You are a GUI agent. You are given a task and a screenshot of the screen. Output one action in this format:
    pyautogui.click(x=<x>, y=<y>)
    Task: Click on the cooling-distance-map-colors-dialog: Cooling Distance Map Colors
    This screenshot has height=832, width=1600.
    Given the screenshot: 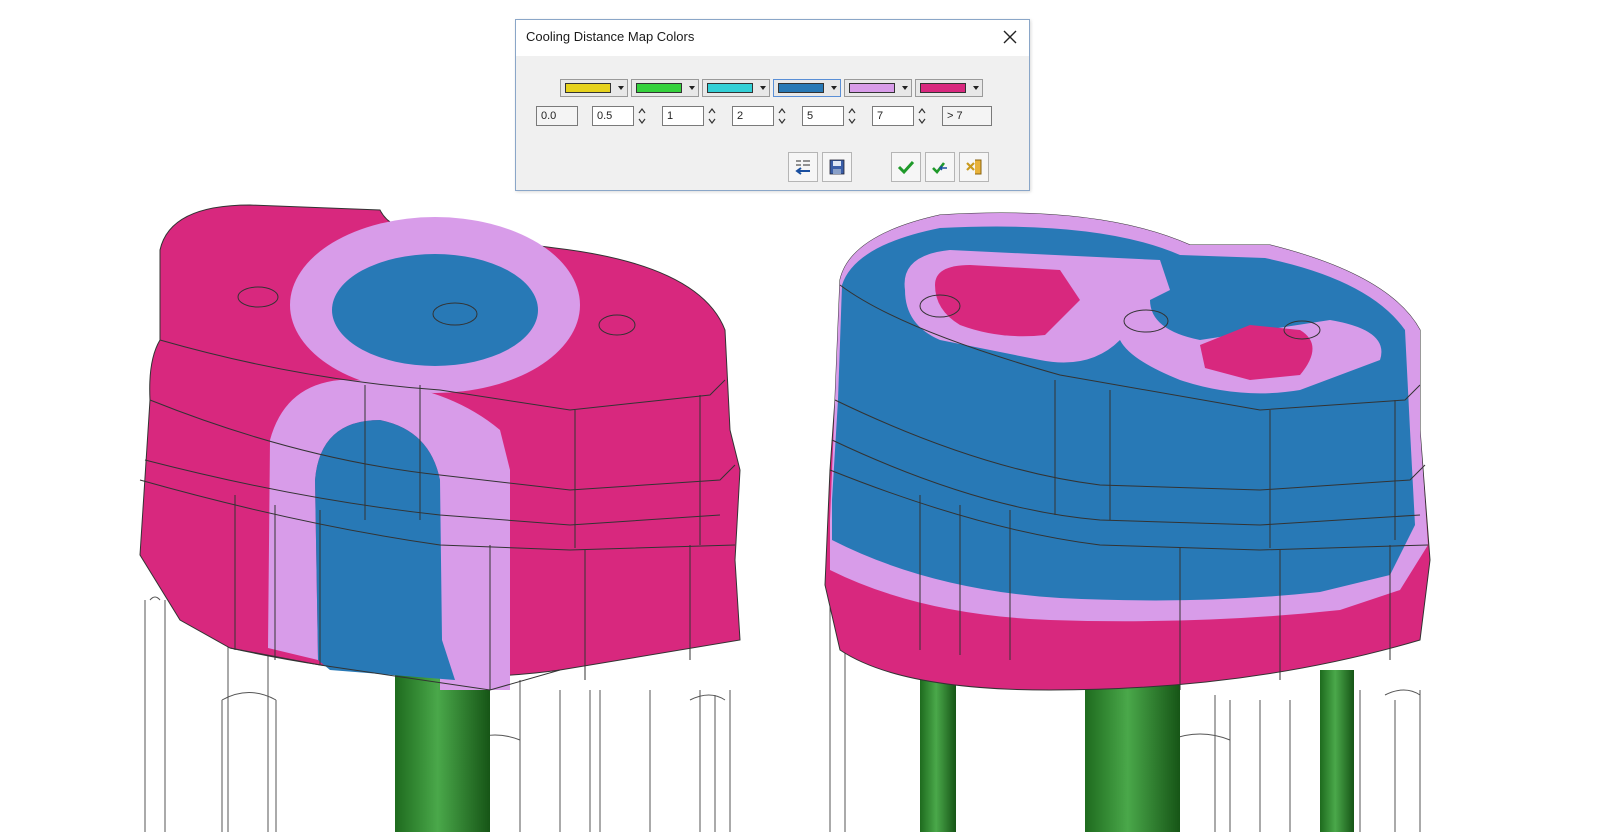 What is the action you would take?
    pyautogui.click(x=772, y=105)
    